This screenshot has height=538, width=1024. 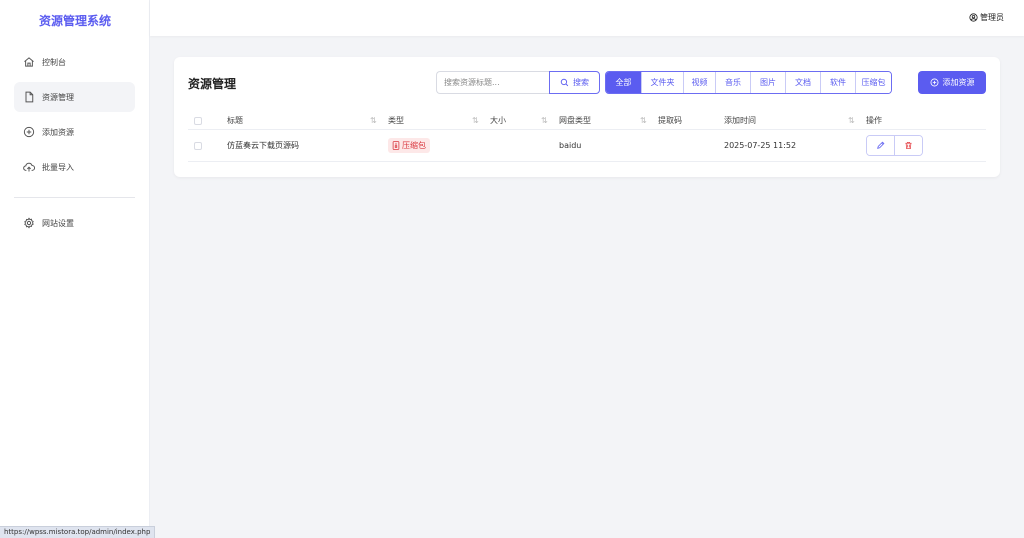 I want to click on row-checkbox, so click(x=198, y=146).